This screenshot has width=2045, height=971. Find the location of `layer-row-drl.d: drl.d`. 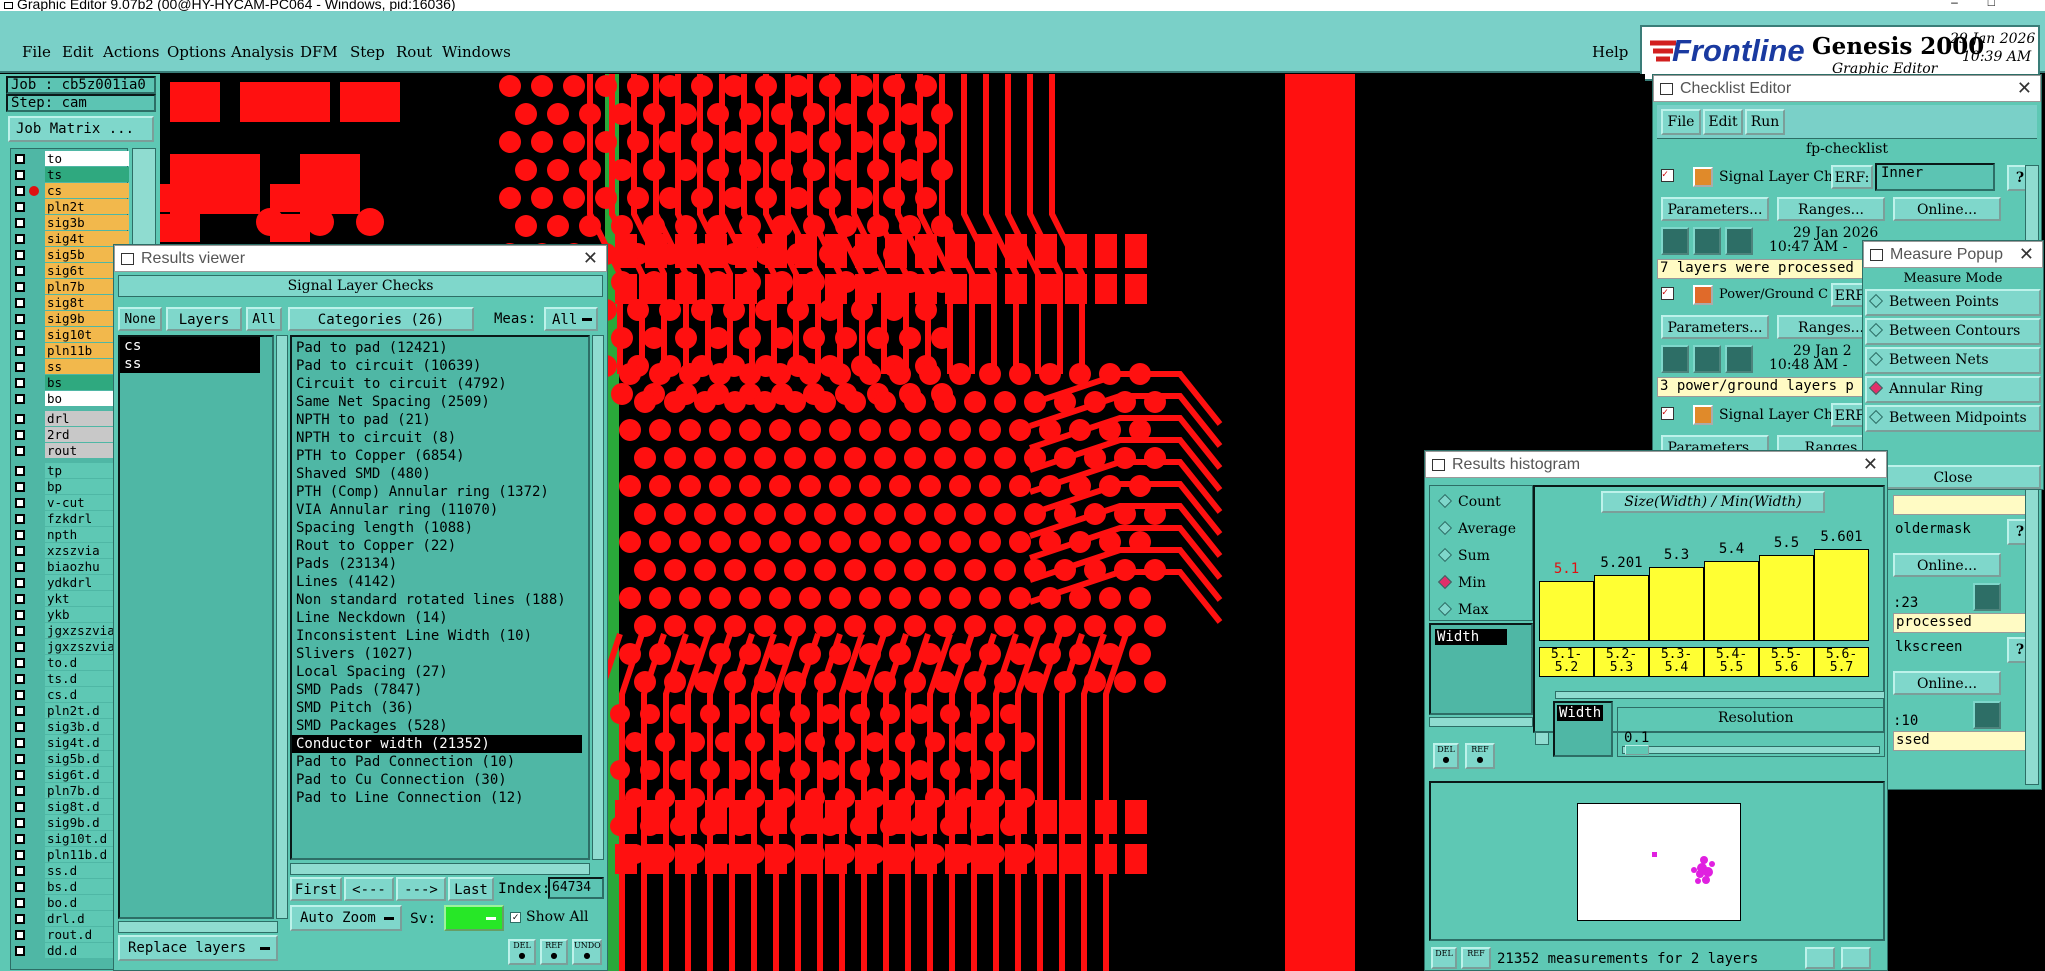

layer-row-drl.d: drl.d is located at coordinates (70, 919).